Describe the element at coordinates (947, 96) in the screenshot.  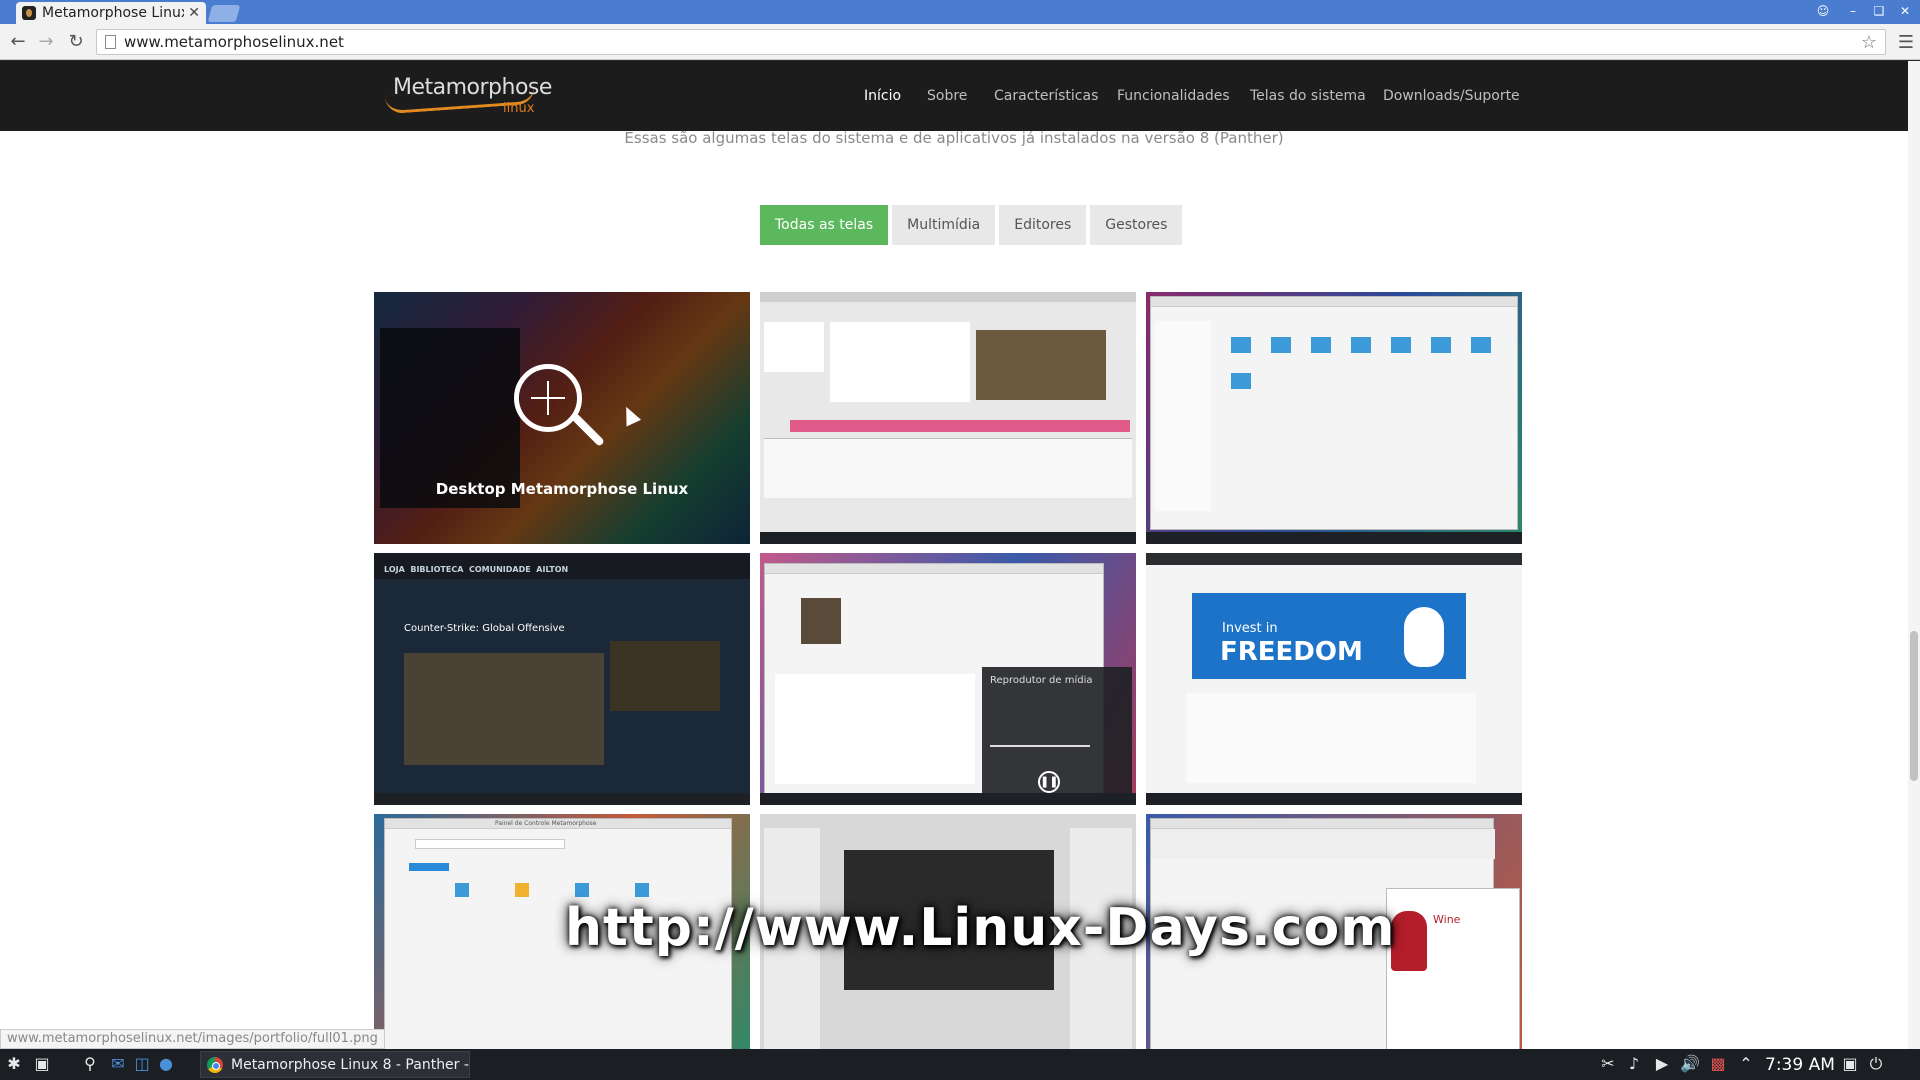
I see `nav-sobre: Sobre` at that location.